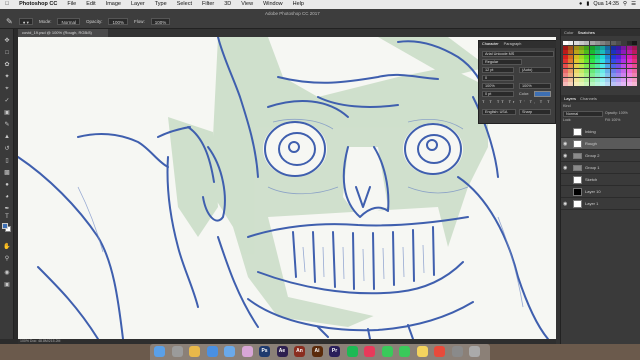 The image size is (640, 360). I want to click on menu-filter: Filter, so click(208, 4).